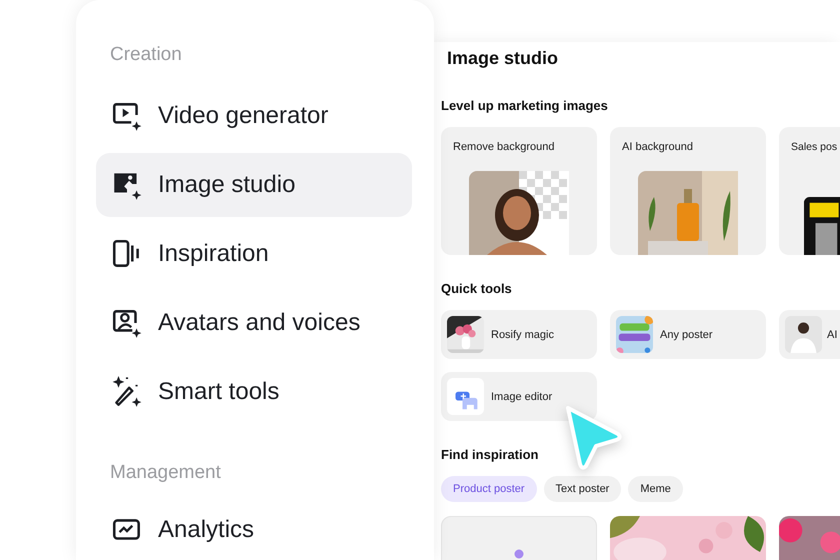 Image resolution: width=840 pixels, height=560 pixels. Describe the element at coordinates (503, 59) in the screenshot. I see `page-title: Image studio` at that location.